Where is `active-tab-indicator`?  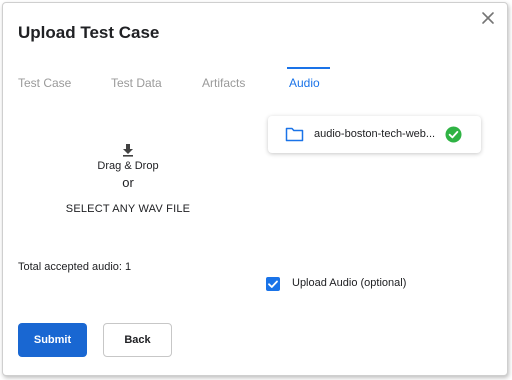 active-tab-indicator is located at coordinates (308, 68).